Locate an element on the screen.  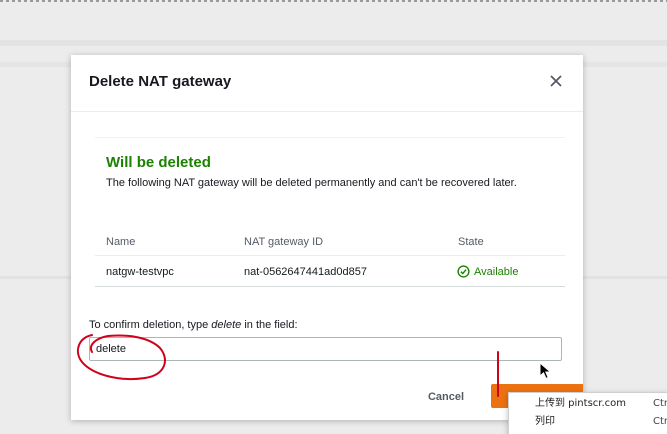
context-menu-item-print: 列印 is located at coordinates (545, 422).